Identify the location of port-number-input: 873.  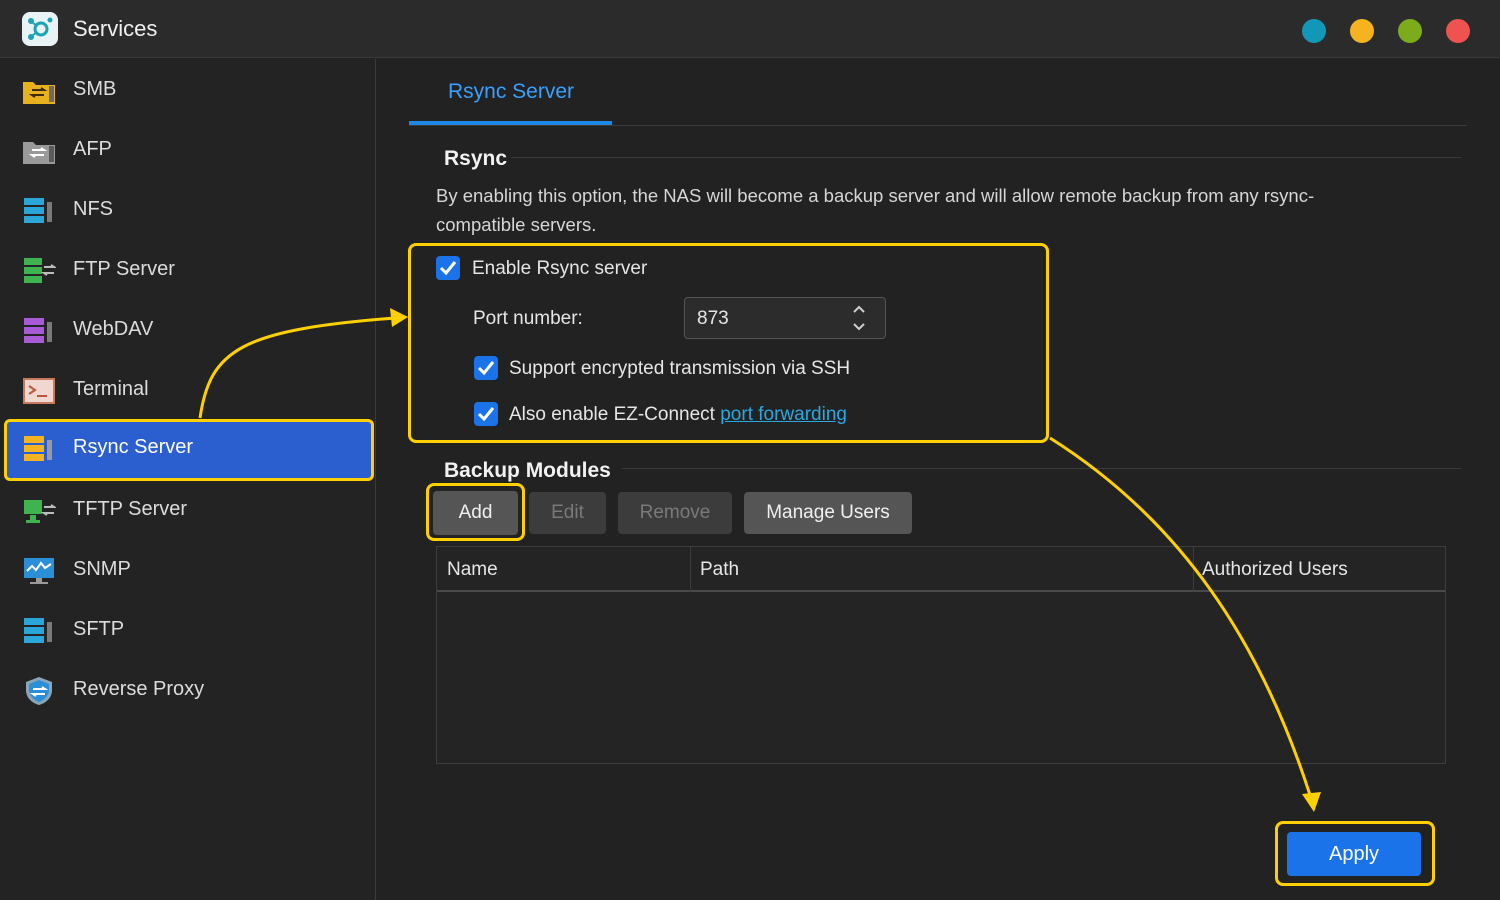
(785, 318).